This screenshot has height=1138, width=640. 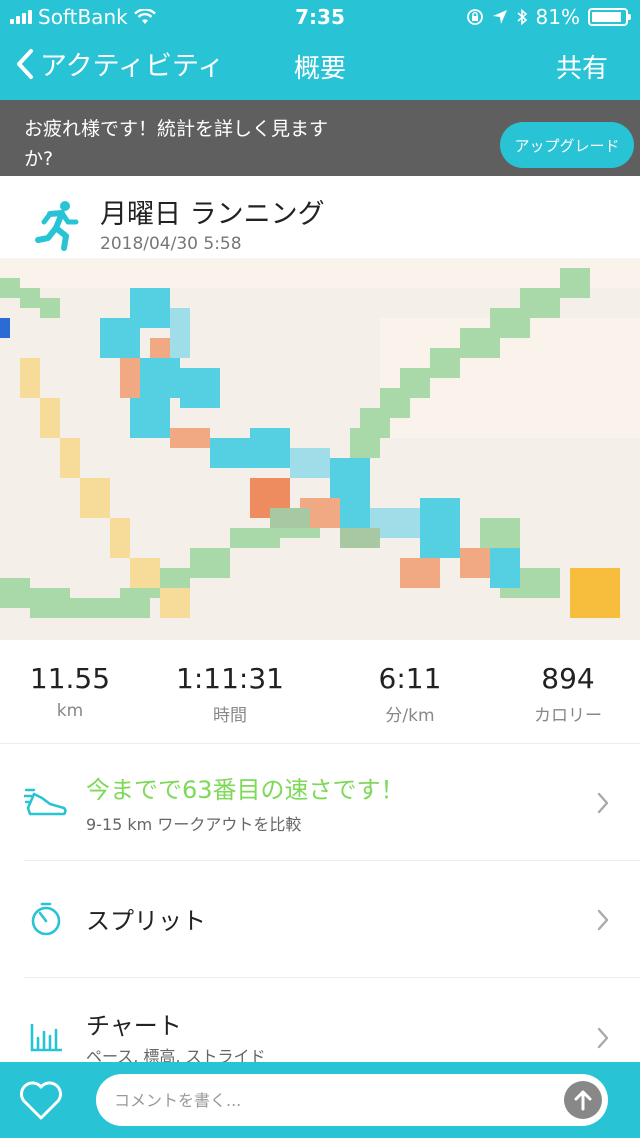 I want to click on compare-workouts-row: 今までで63番目の速さです！ 9-15 km ワークアウトを比較, so click(x=320, y=802).